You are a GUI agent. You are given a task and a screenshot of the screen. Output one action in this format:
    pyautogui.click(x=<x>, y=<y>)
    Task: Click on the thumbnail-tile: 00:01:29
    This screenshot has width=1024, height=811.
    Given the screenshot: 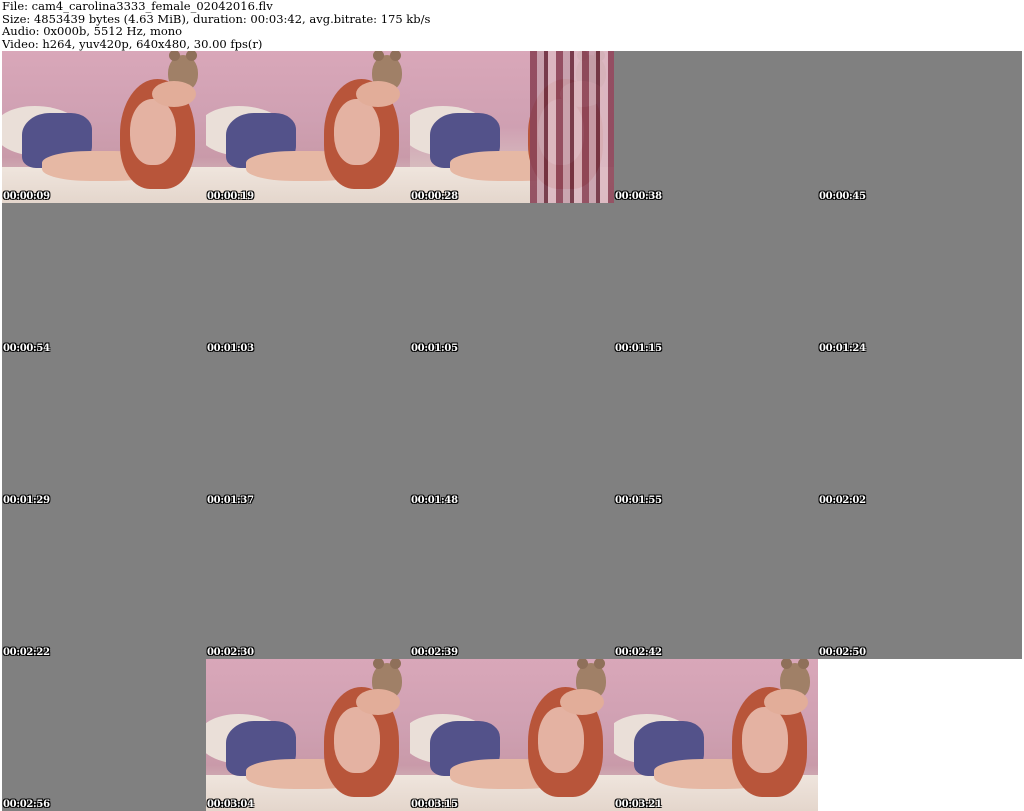 What is the action you would take?
    pyautogui.click(x=104, y=431)
    